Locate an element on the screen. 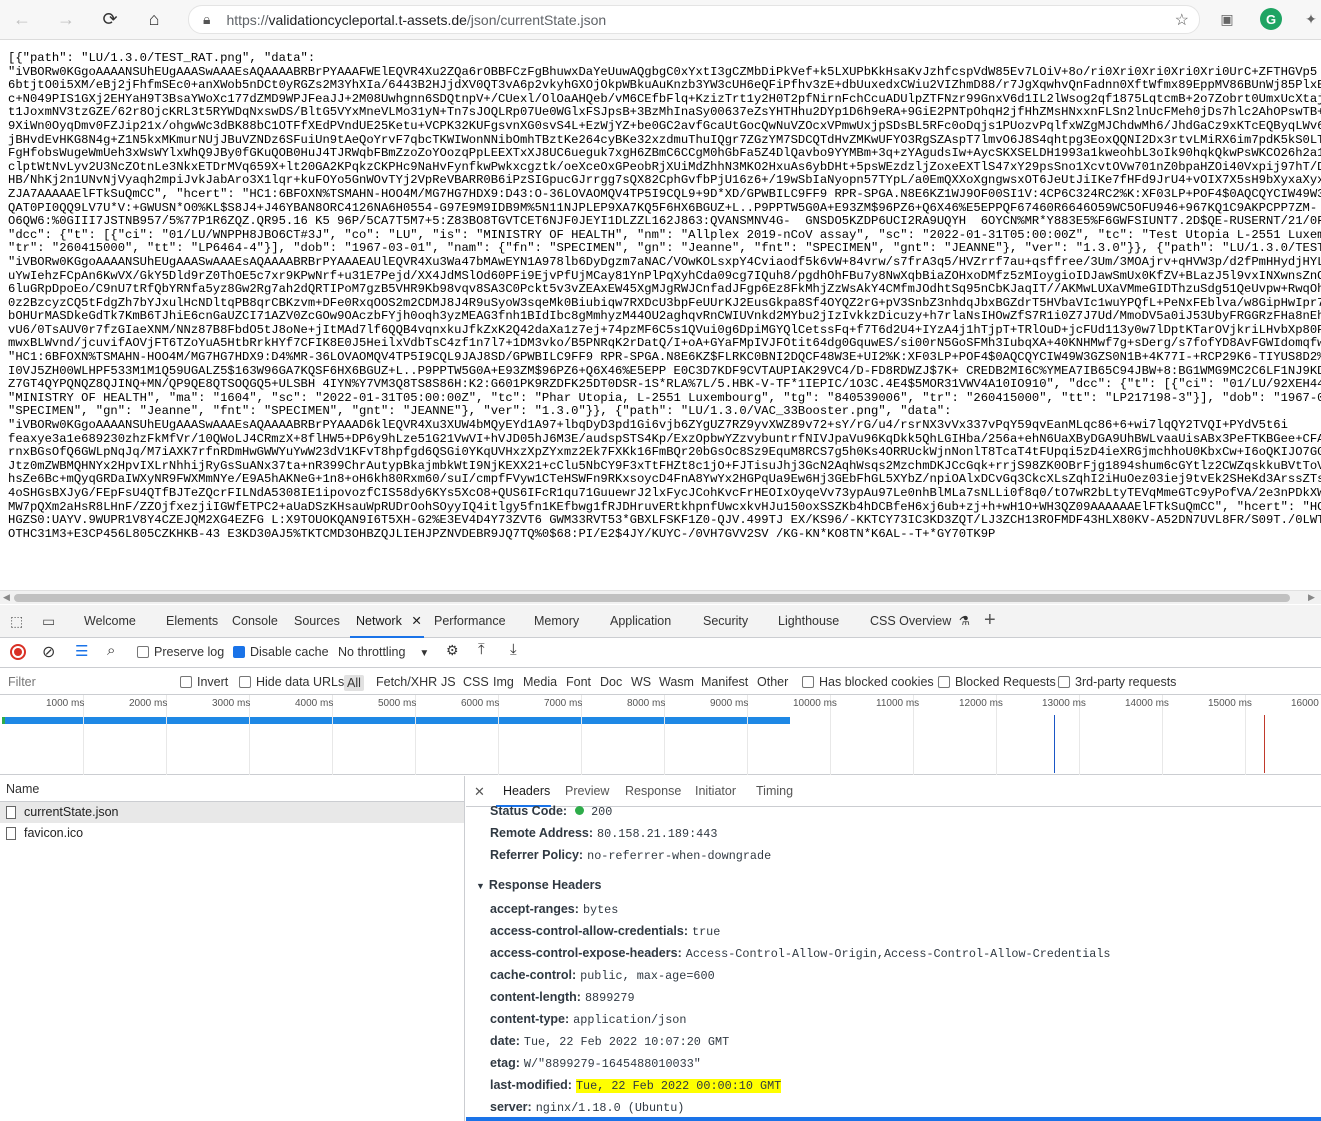 The height and width of the screenshot is (1121, 1321). collections-icon: ▣ is located at coordinates (1227, 19).